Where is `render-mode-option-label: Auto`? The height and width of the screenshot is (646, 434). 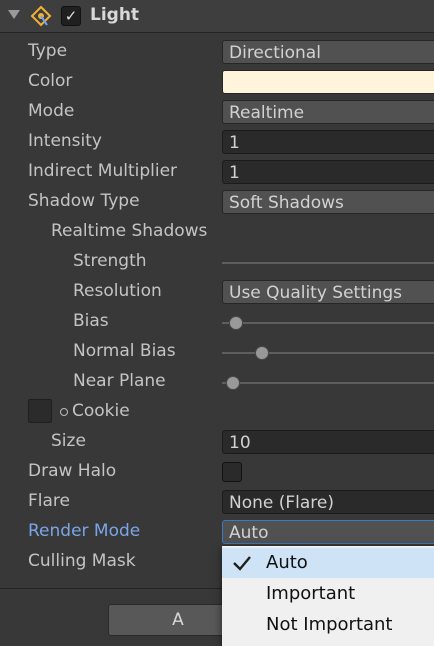
render-mode-option-label: Auto is located at coordinates (287, 562).